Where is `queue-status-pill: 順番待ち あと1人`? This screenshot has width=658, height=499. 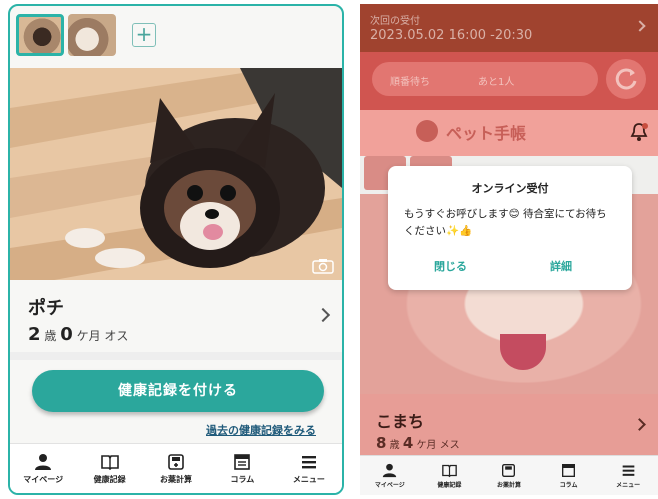
queue-status-pill: 順番待ち あと1人 is located at coordinates (485, 79).